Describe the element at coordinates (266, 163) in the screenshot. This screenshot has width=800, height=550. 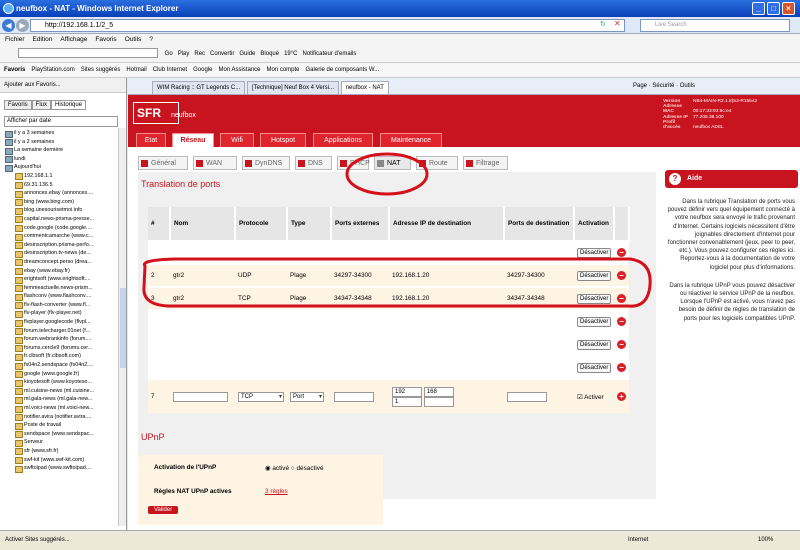
I see `sub-tab-dyndns: DynDNS` at that location.